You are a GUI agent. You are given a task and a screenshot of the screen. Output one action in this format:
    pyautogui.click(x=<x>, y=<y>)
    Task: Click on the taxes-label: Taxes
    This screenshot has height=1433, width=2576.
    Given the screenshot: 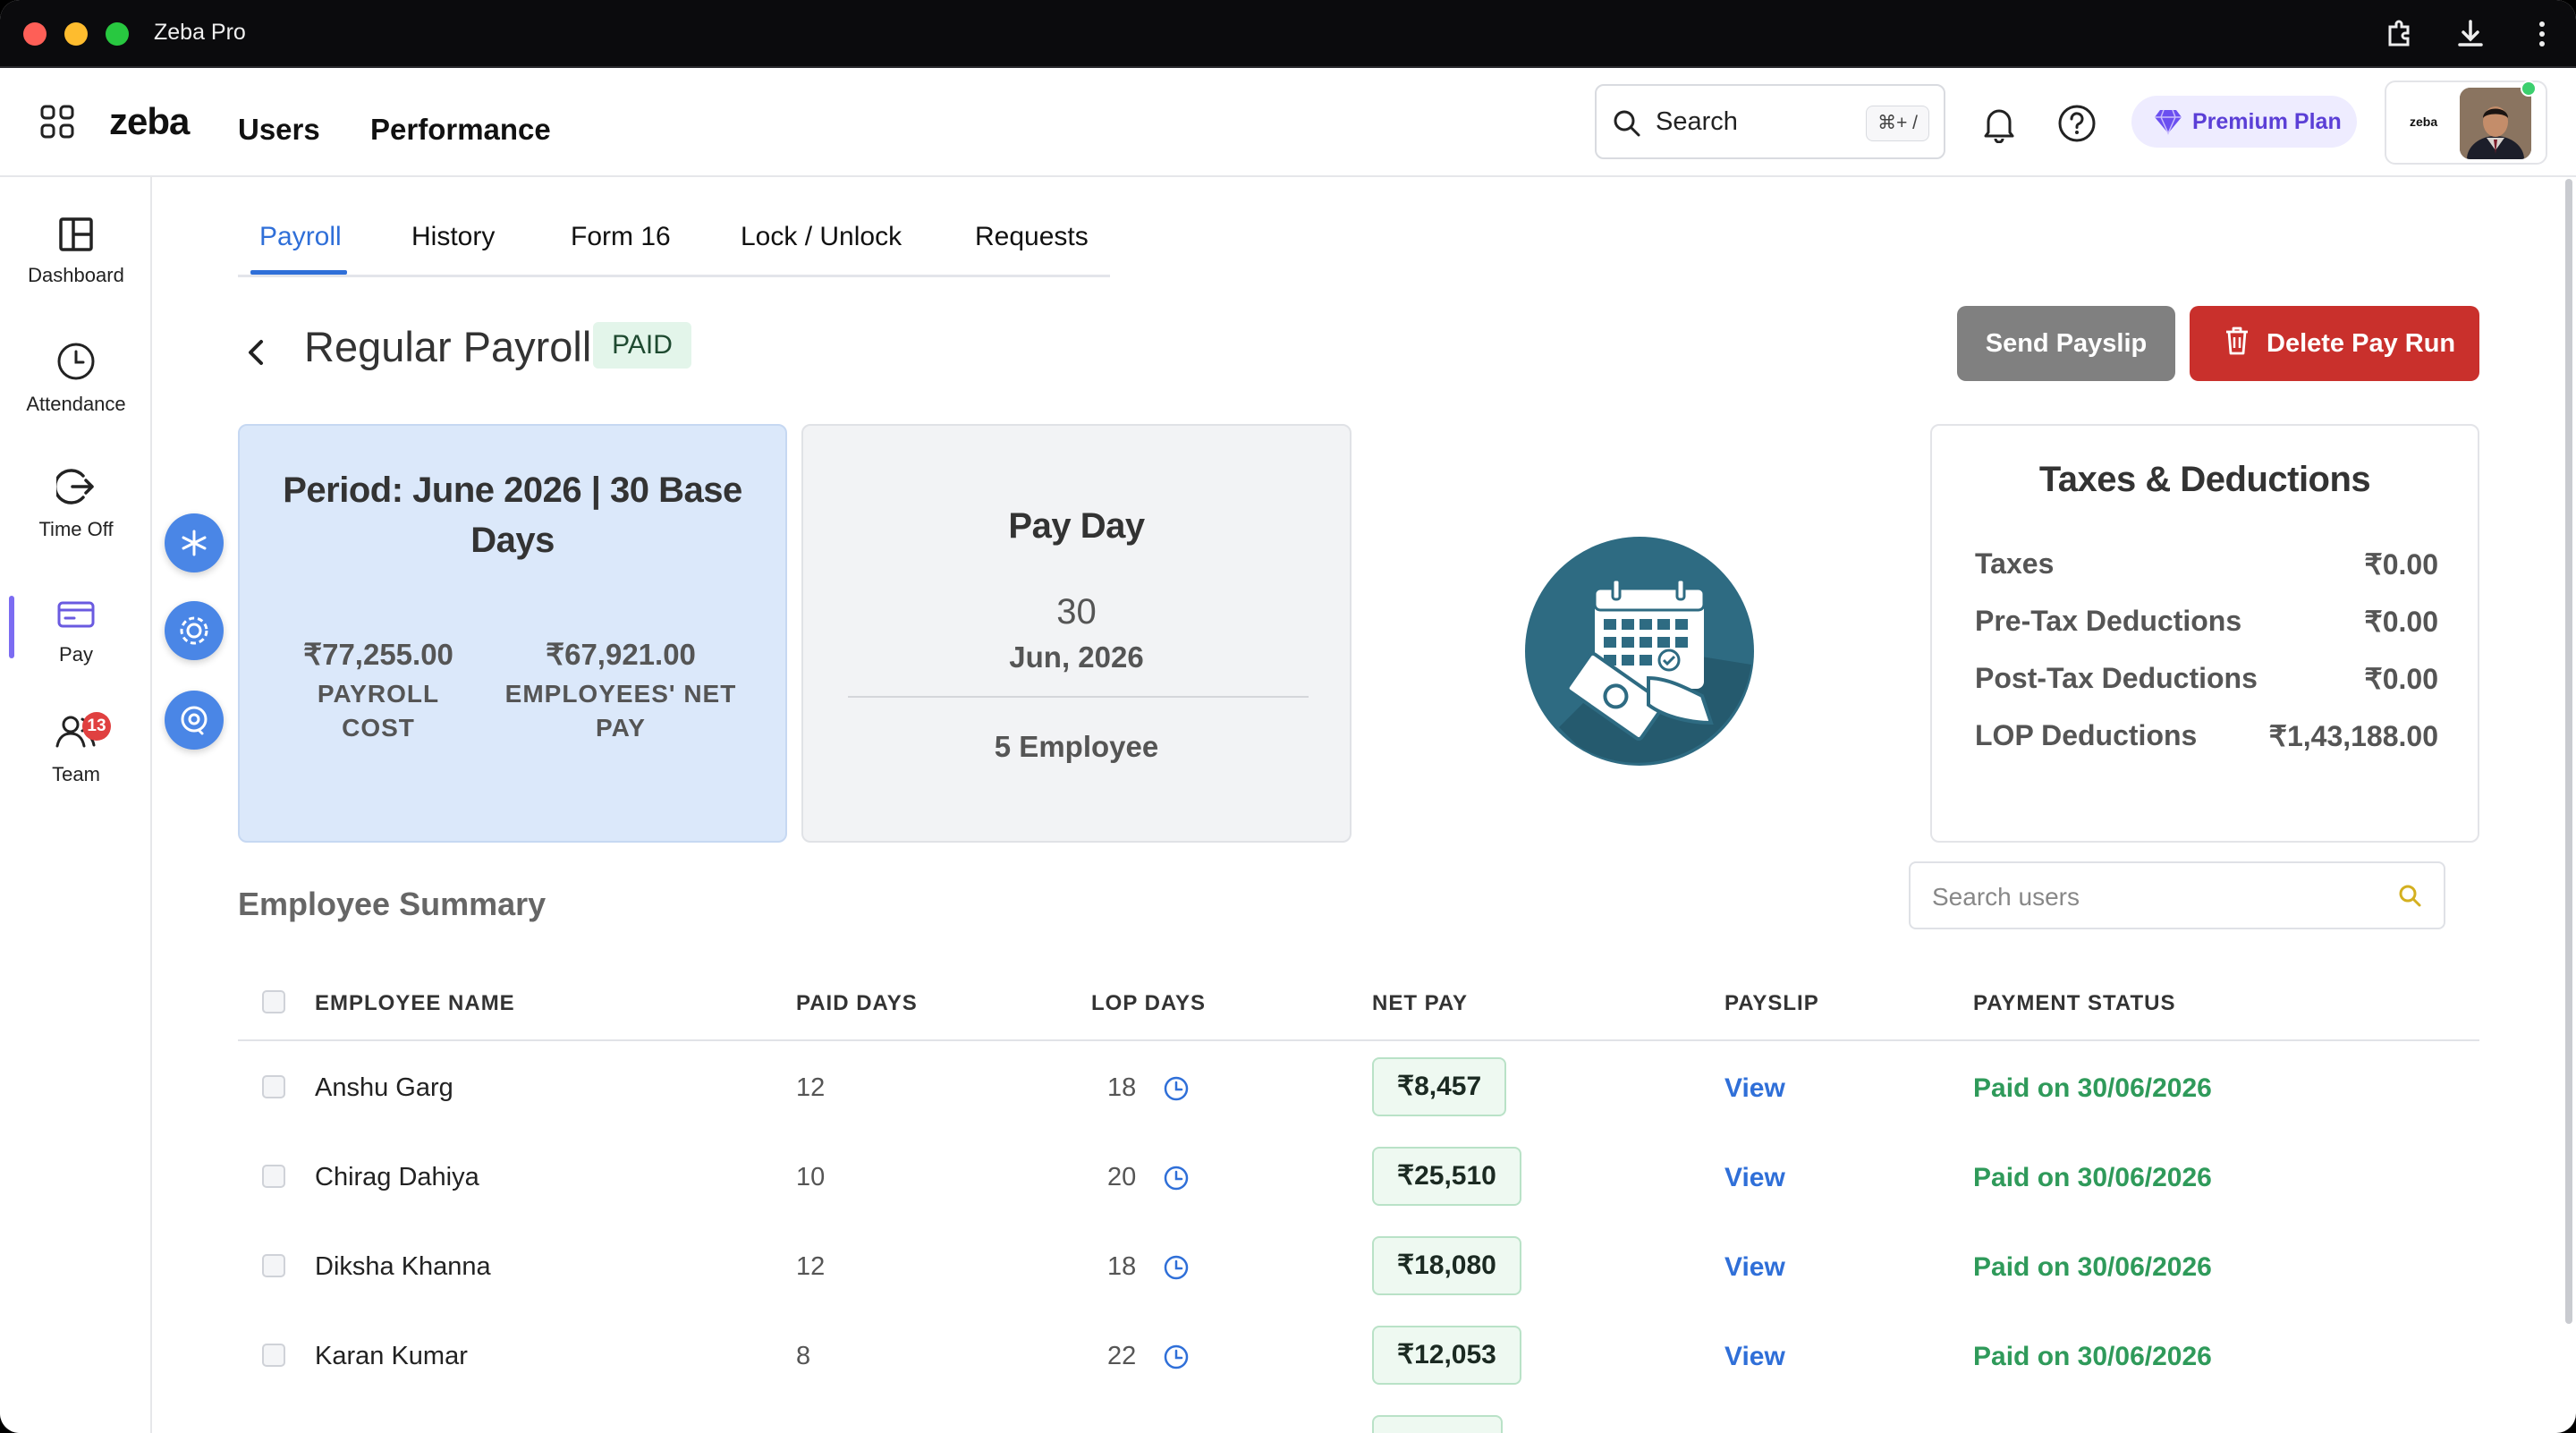 What is the action you would take?
    pyautogui.click(x=2015, y=563)
    